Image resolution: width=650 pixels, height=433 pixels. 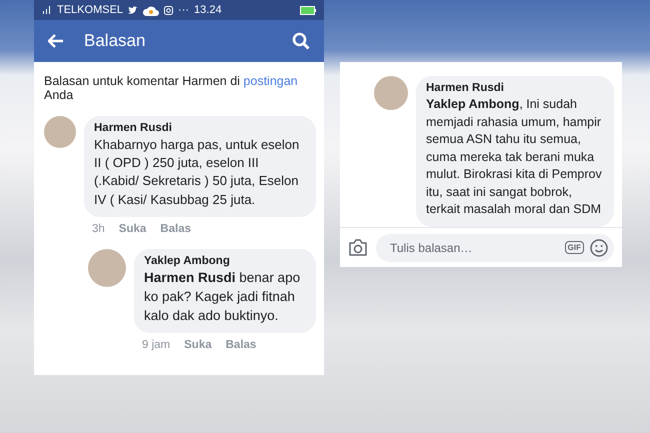 What do you see at coordinates (56, 41) in the screenshot?
I see `back-arrow-icon` at bounding box center [56, 41].